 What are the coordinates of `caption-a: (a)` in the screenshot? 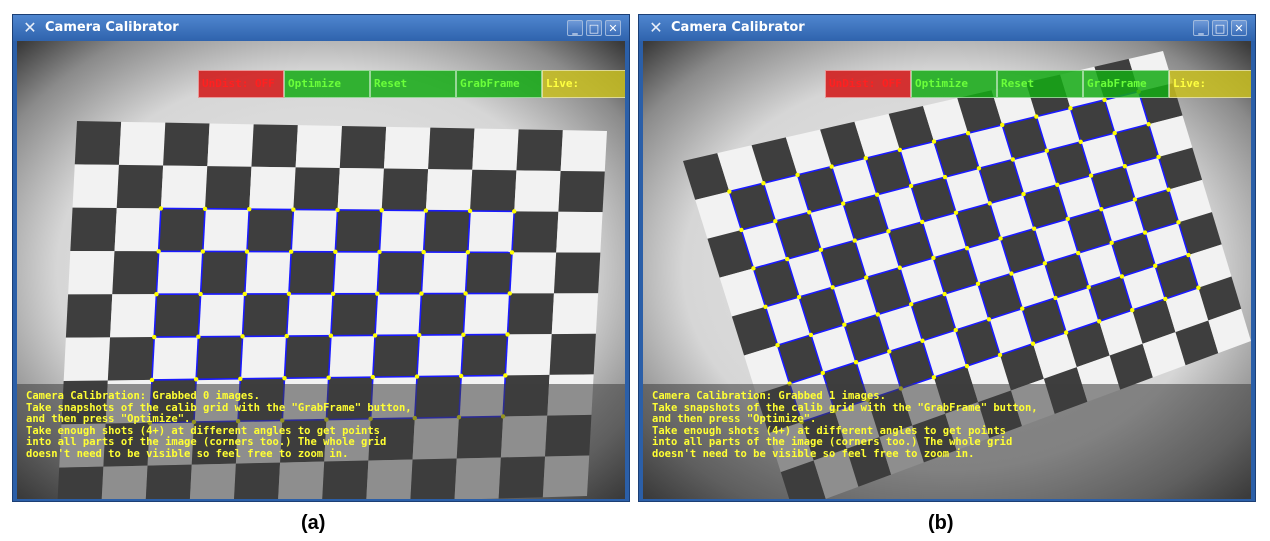 It's located at (313, 523).